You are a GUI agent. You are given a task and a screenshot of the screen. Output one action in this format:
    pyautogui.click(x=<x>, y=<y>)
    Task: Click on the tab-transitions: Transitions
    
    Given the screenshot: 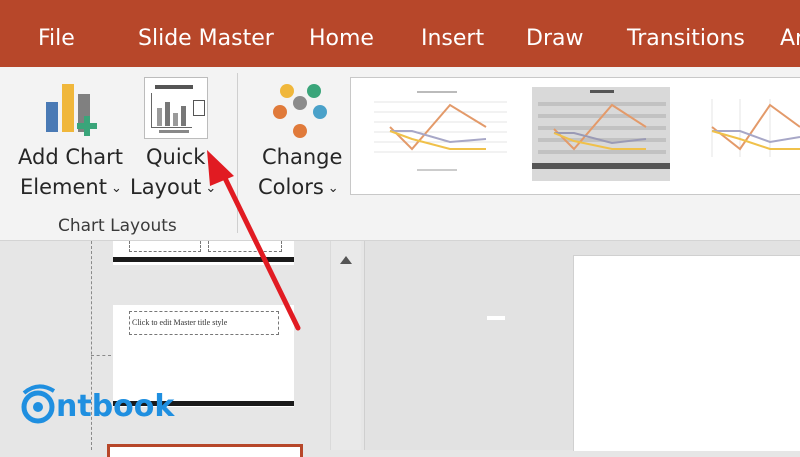 What is the action you would take?
    pyautogui.click(x=686, y=38)
    